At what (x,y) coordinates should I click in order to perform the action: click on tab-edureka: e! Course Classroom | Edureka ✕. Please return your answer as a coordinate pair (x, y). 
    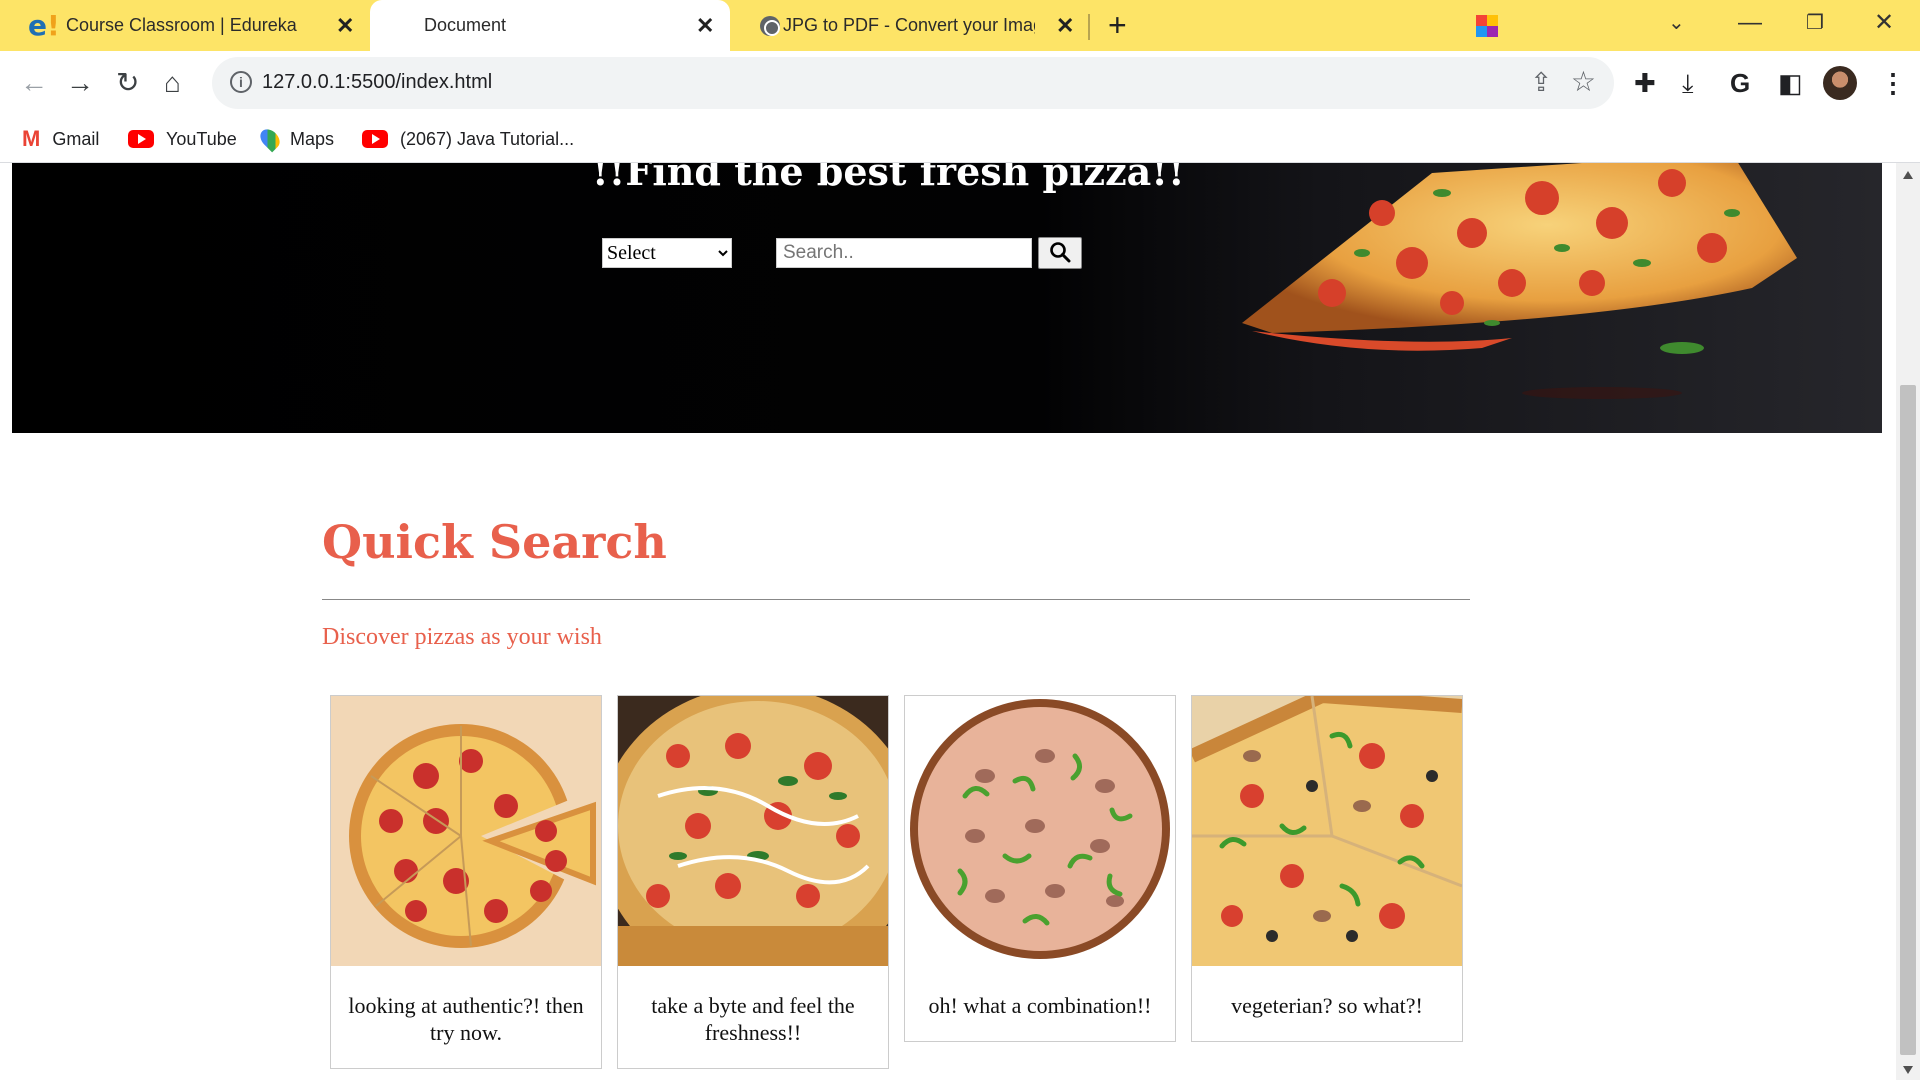
    Looking at the image, I should click on (185, 25).